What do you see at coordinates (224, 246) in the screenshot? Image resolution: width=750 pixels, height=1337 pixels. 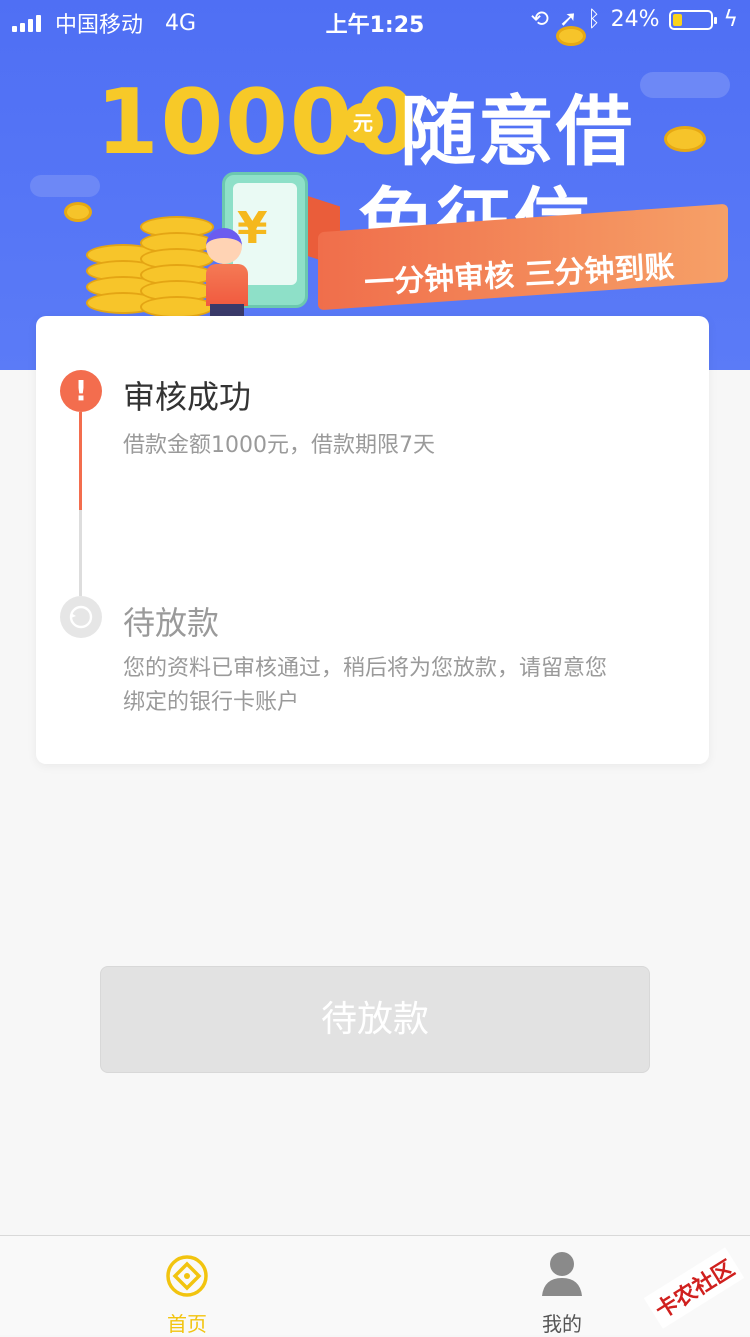 I see `person-illustration` at bounding box center [224, 246].